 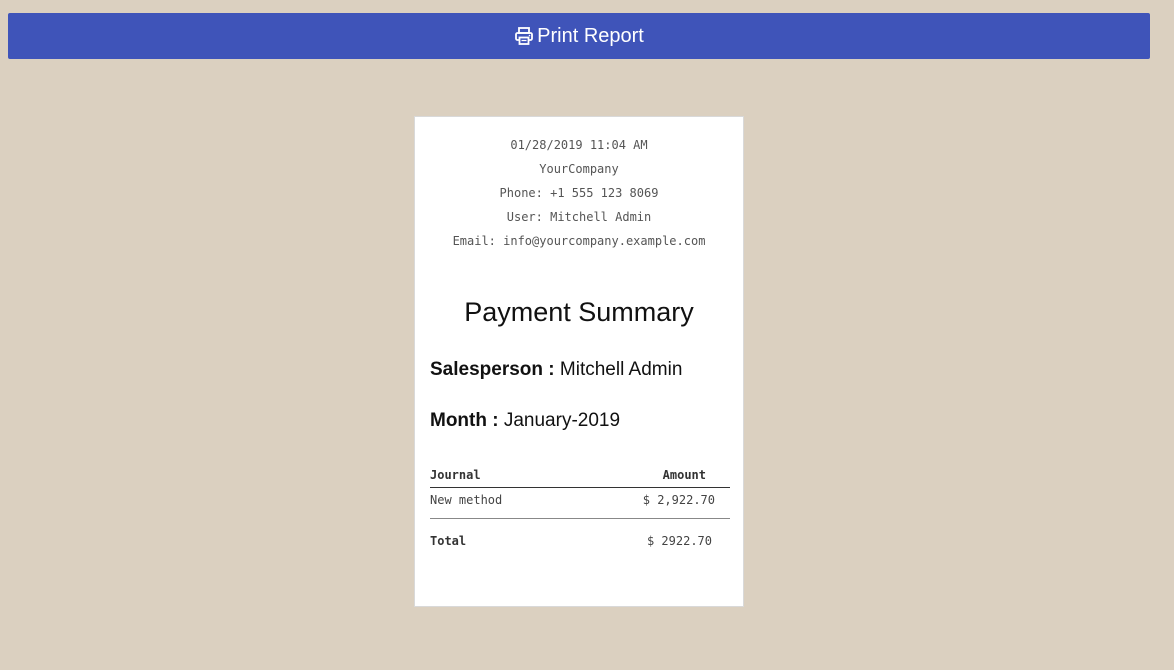 I want to click on receipt-user: User: Mitchell Admin, so click(x=579, y=217).